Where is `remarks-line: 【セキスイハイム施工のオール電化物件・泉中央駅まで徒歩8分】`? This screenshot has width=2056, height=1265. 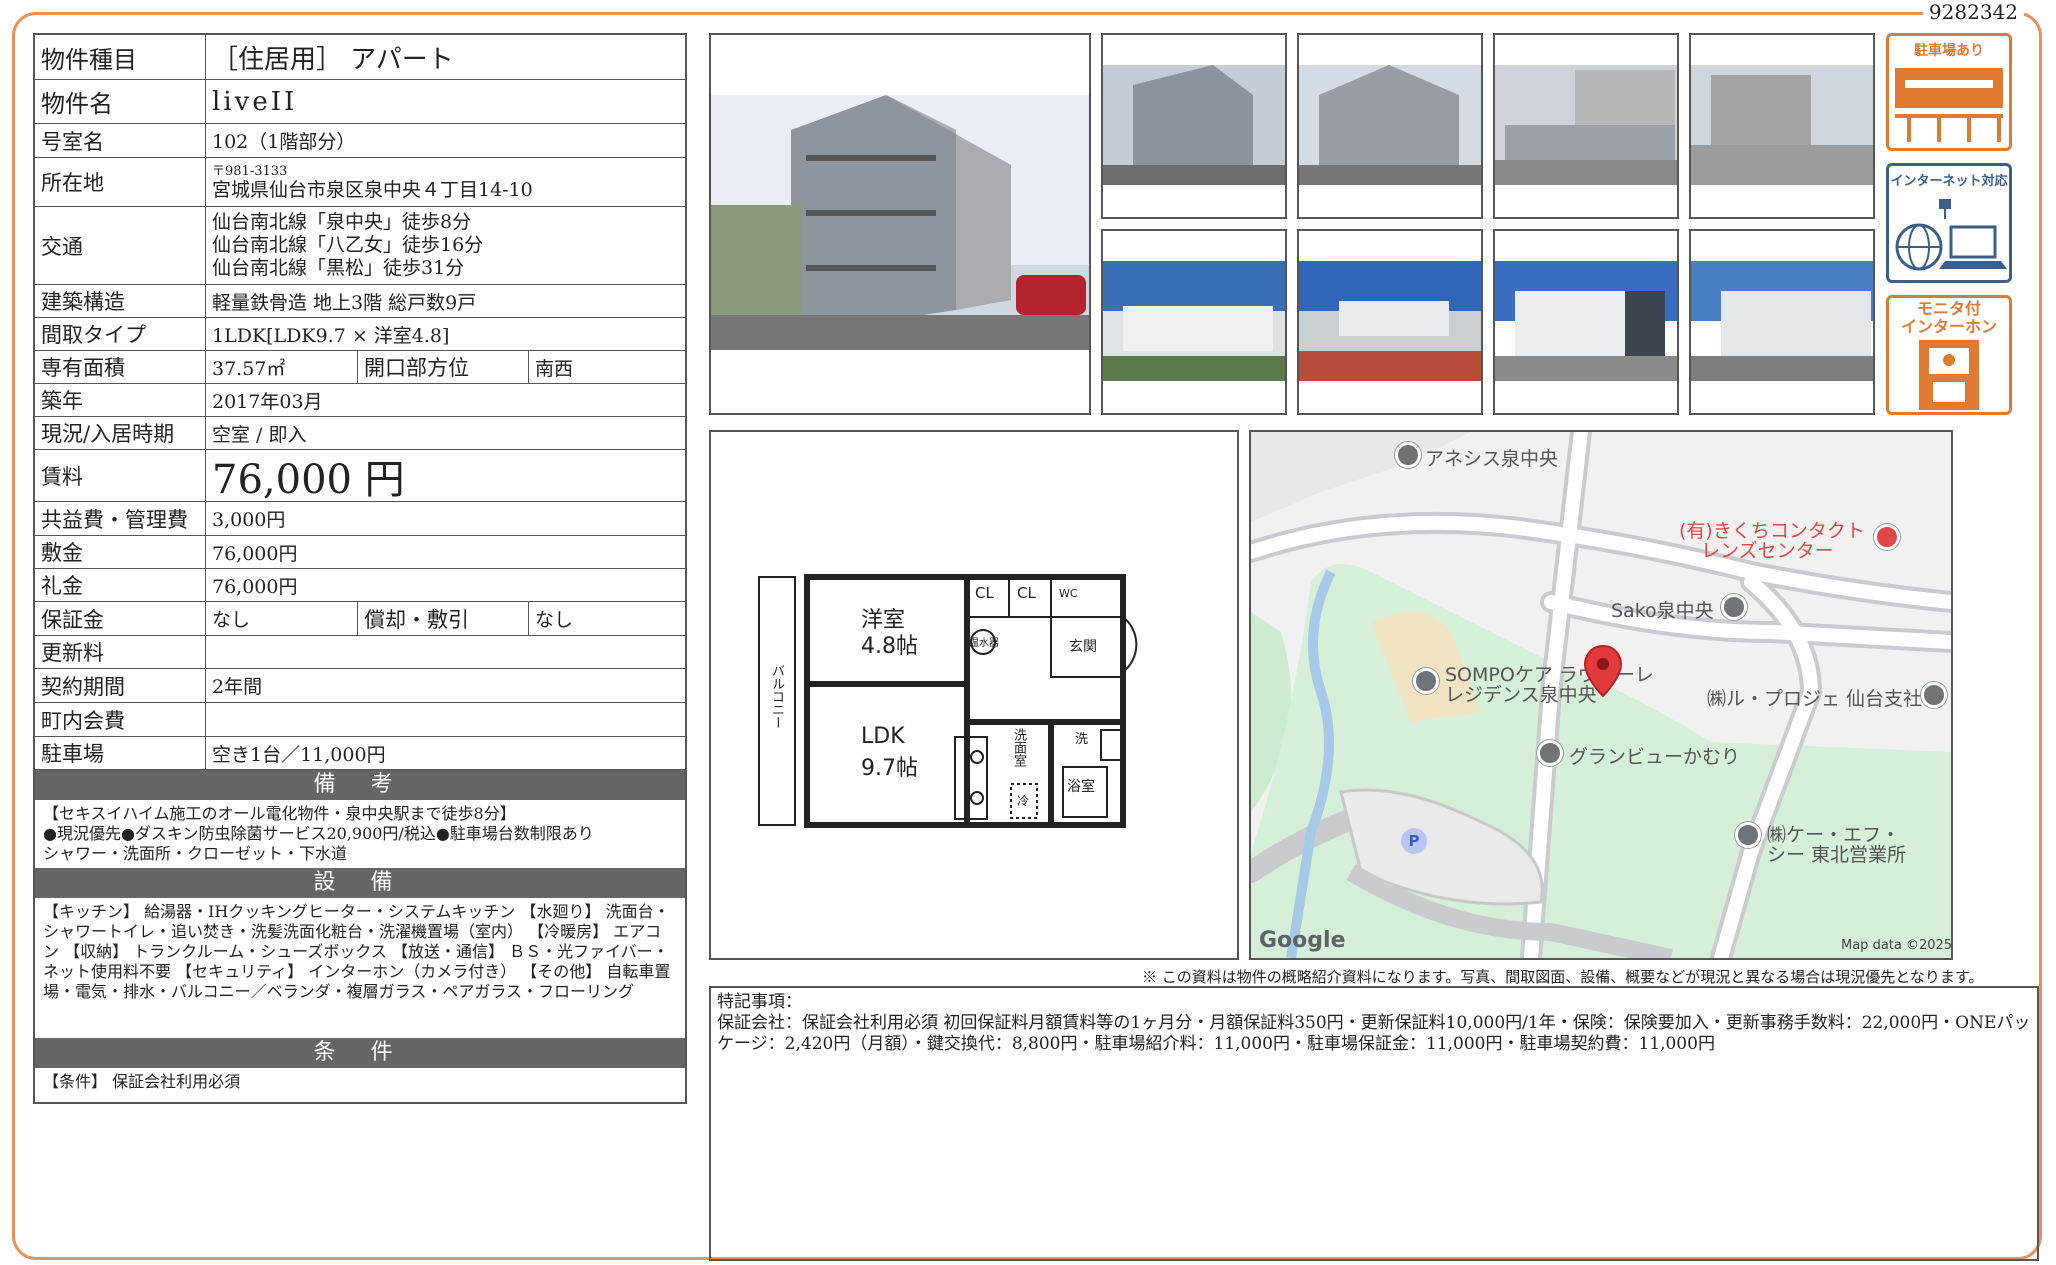 remarks-line: 【セキスイハイム施工のオール電化物件・泉中央駅まで徒歩8分】 is located at coordinates (279, 813).